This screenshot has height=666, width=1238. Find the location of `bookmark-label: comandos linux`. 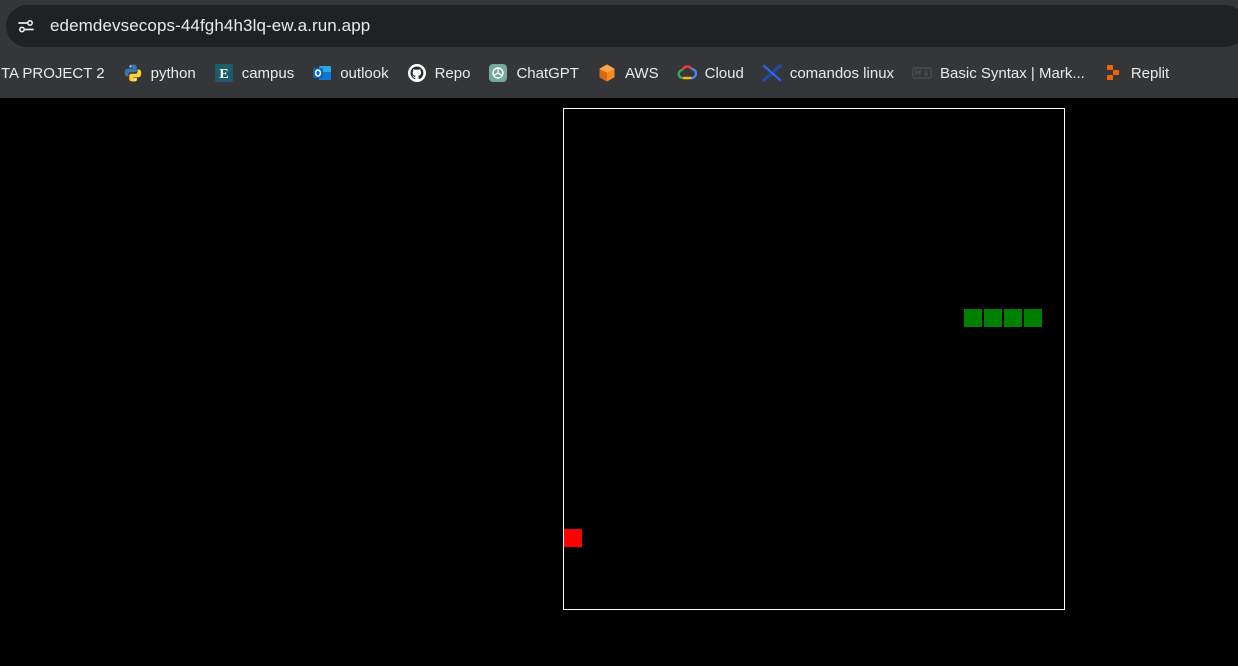

bookmark-label: comandos linux is located at coordinates (842, 73).